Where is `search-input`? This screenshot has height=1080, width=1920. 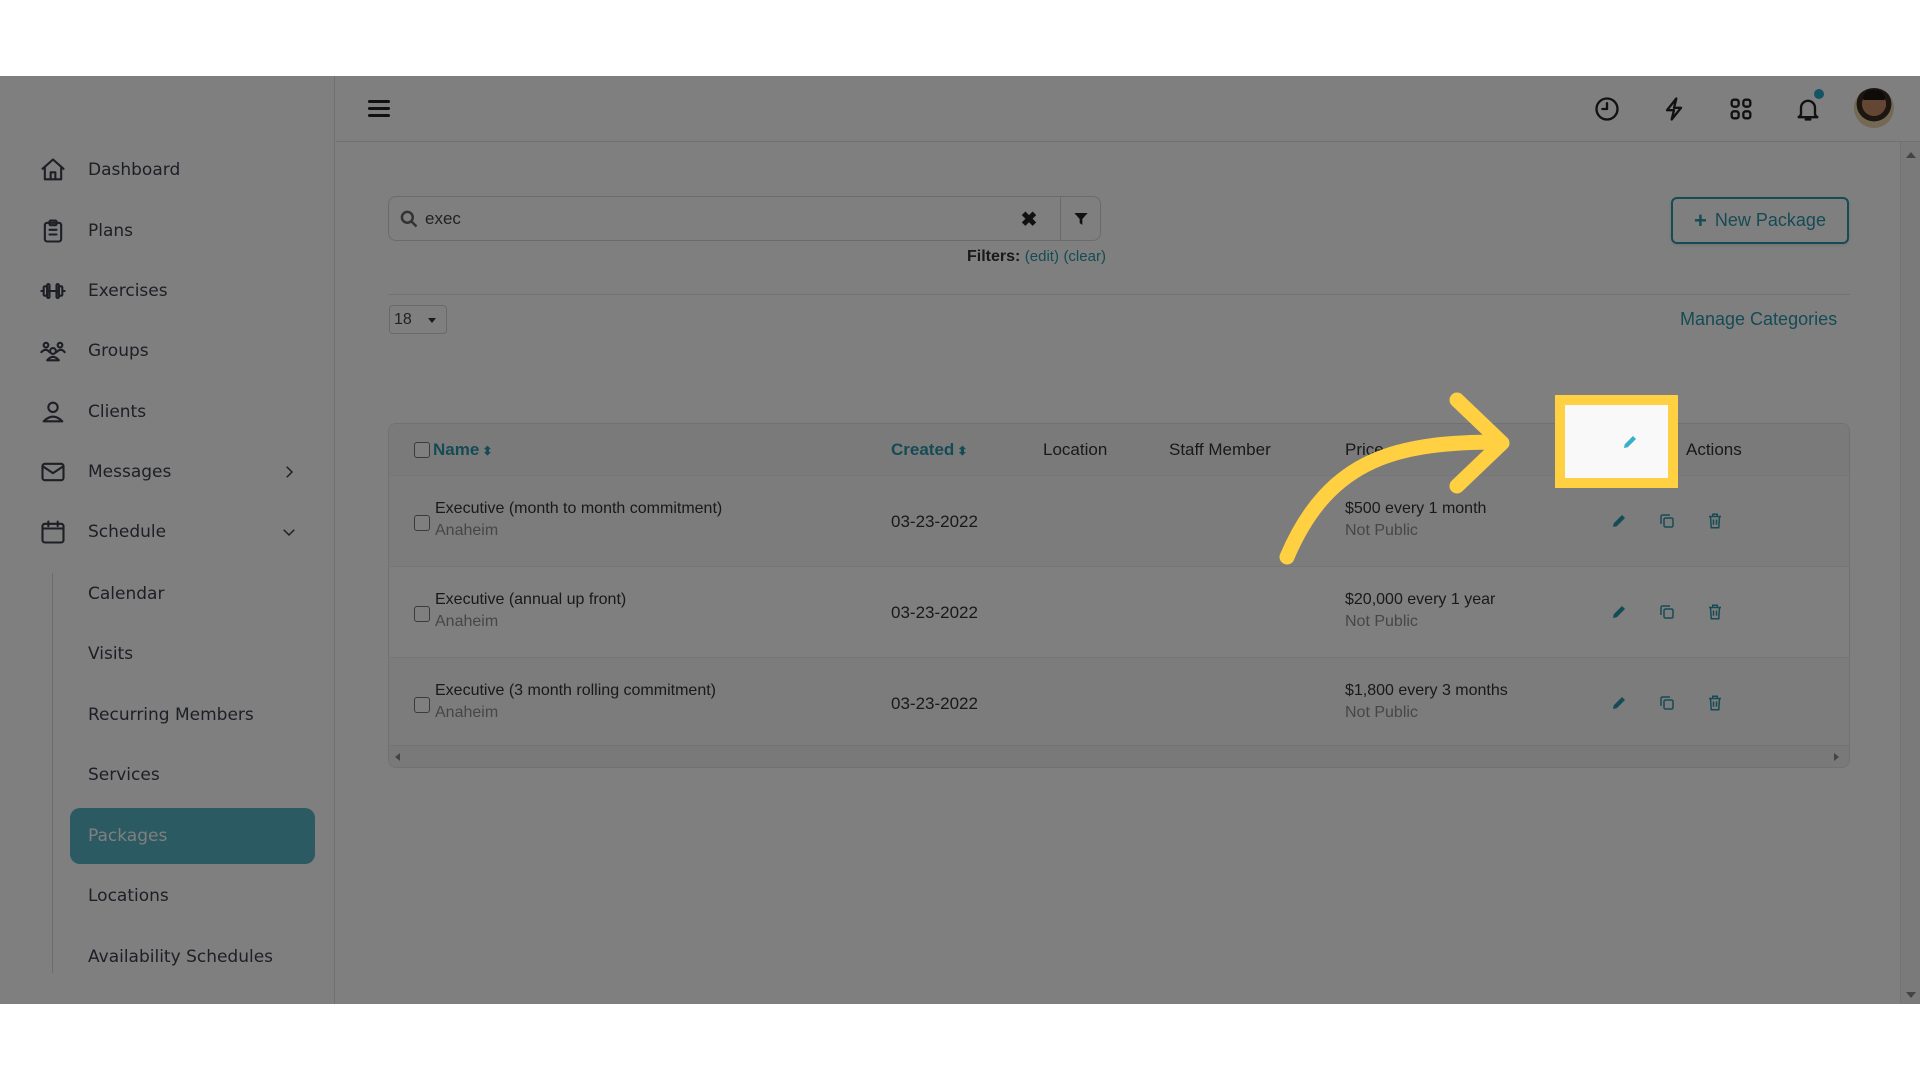
search-input is located at coordinates (705, 219).